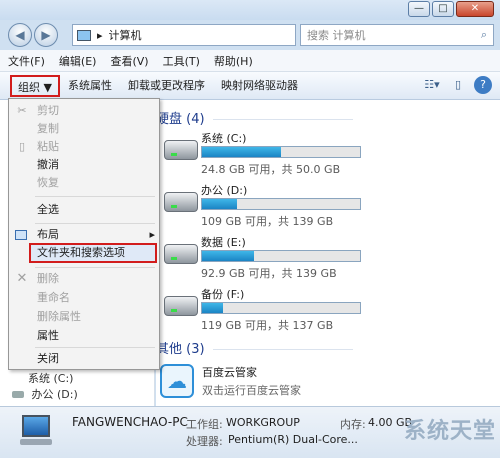 This screenshot has width=500, height=458. What do you see at coordinates (419, 9) in the screenshot?
I see `minimize-button: —` at bounding box center [419, 9].